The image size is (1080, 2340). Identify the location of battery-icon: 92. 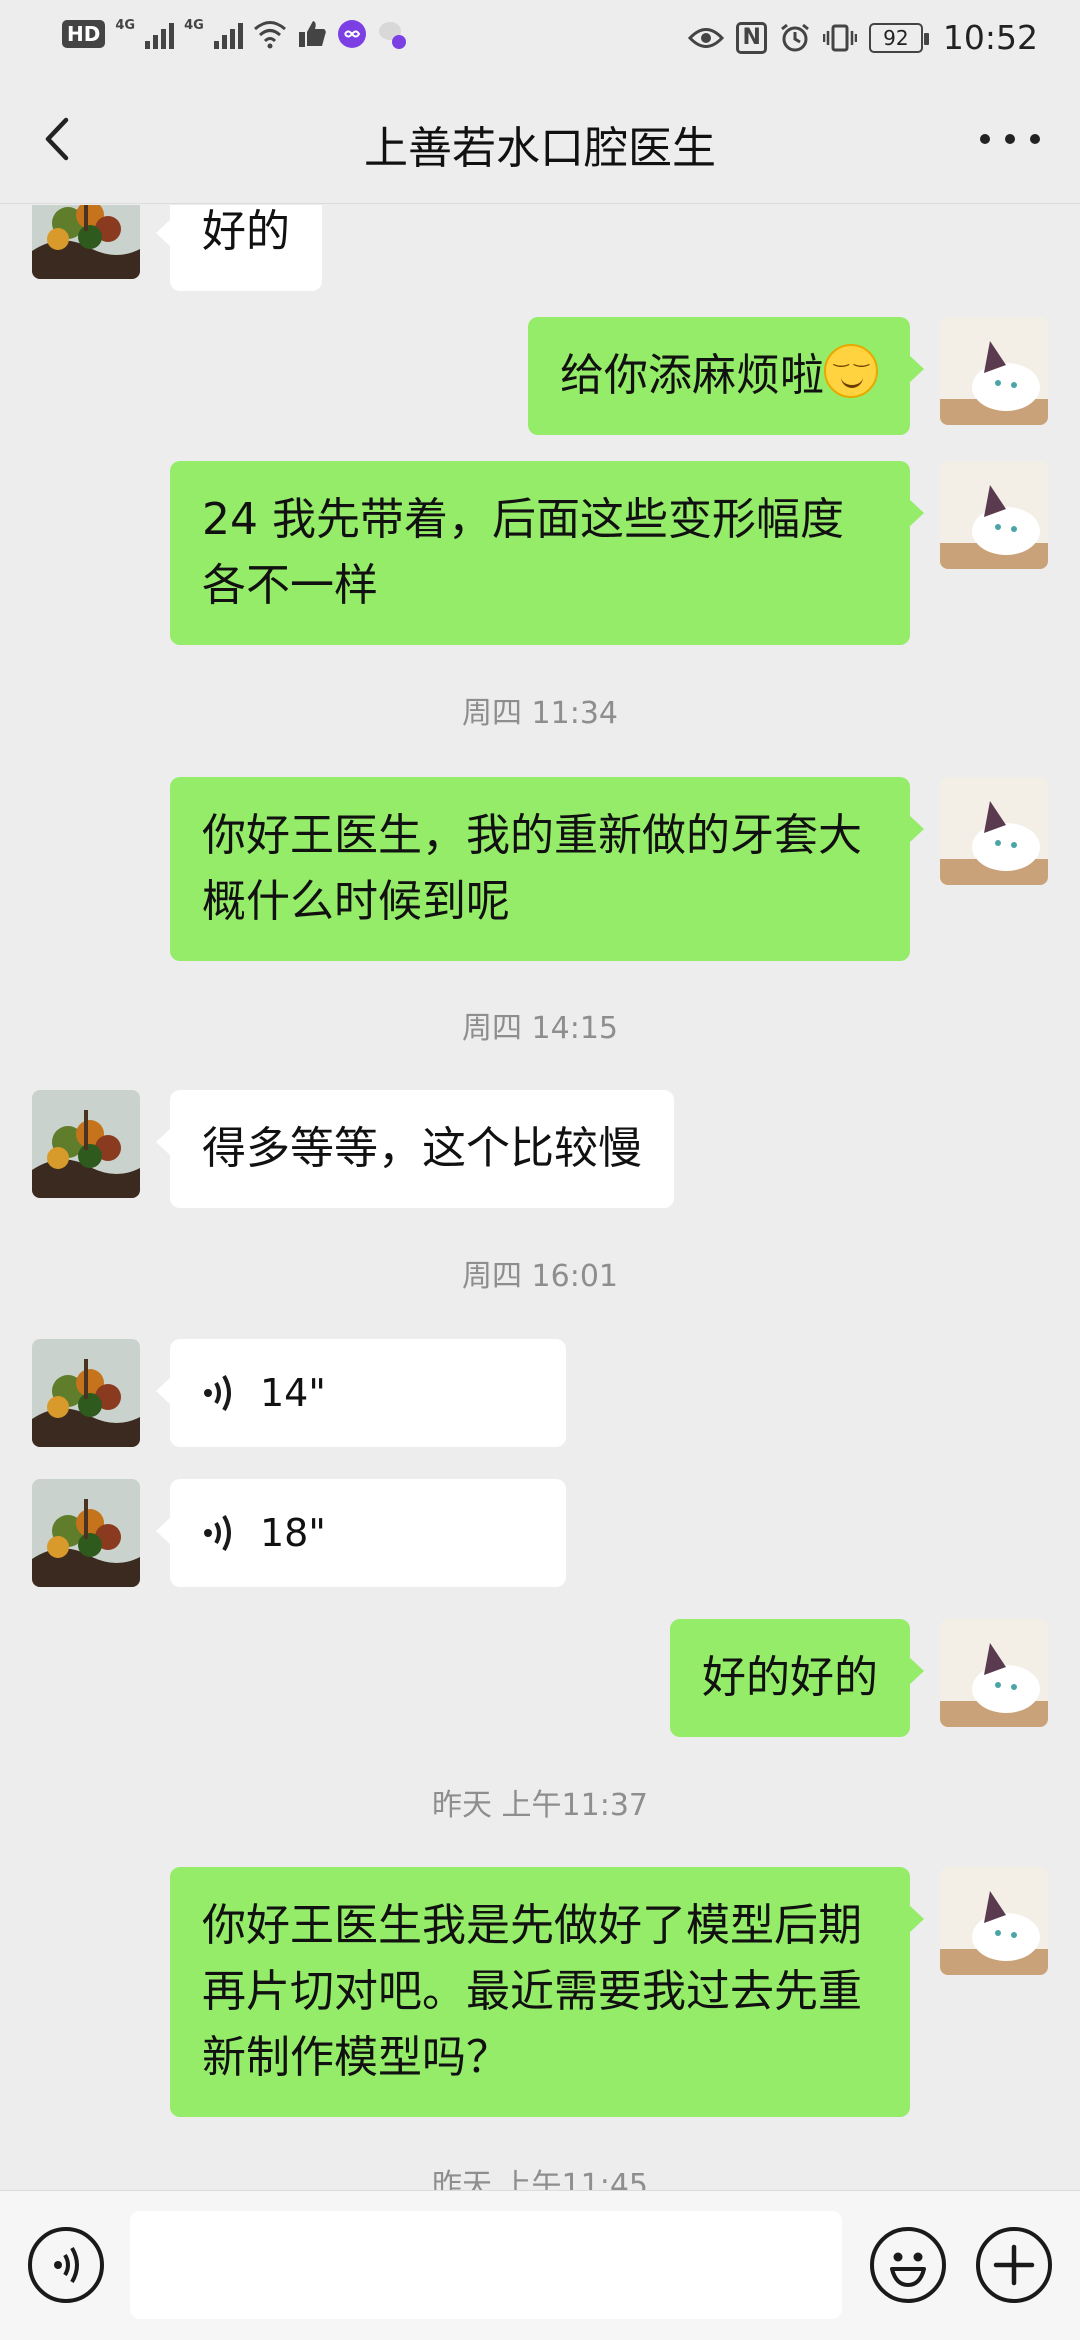
(898, 37).